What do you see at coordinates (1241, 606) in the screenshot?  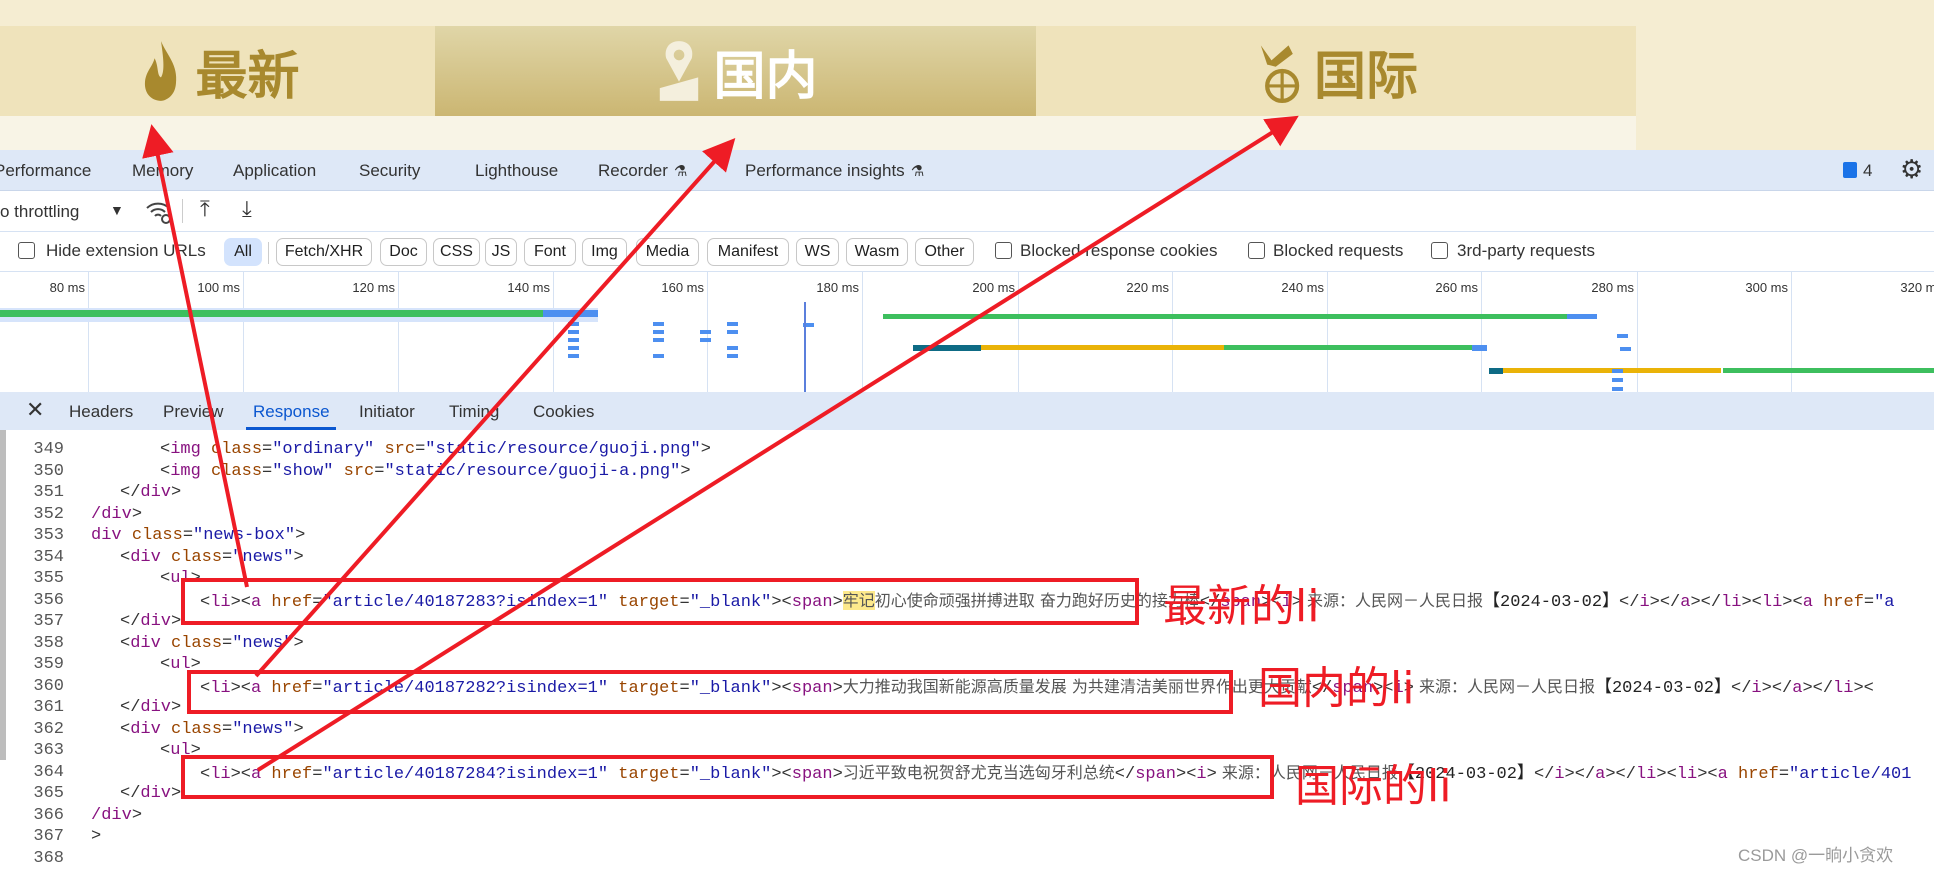 I see `annotation-latest-li: 最新的li` at bounding box center [1241, 606].